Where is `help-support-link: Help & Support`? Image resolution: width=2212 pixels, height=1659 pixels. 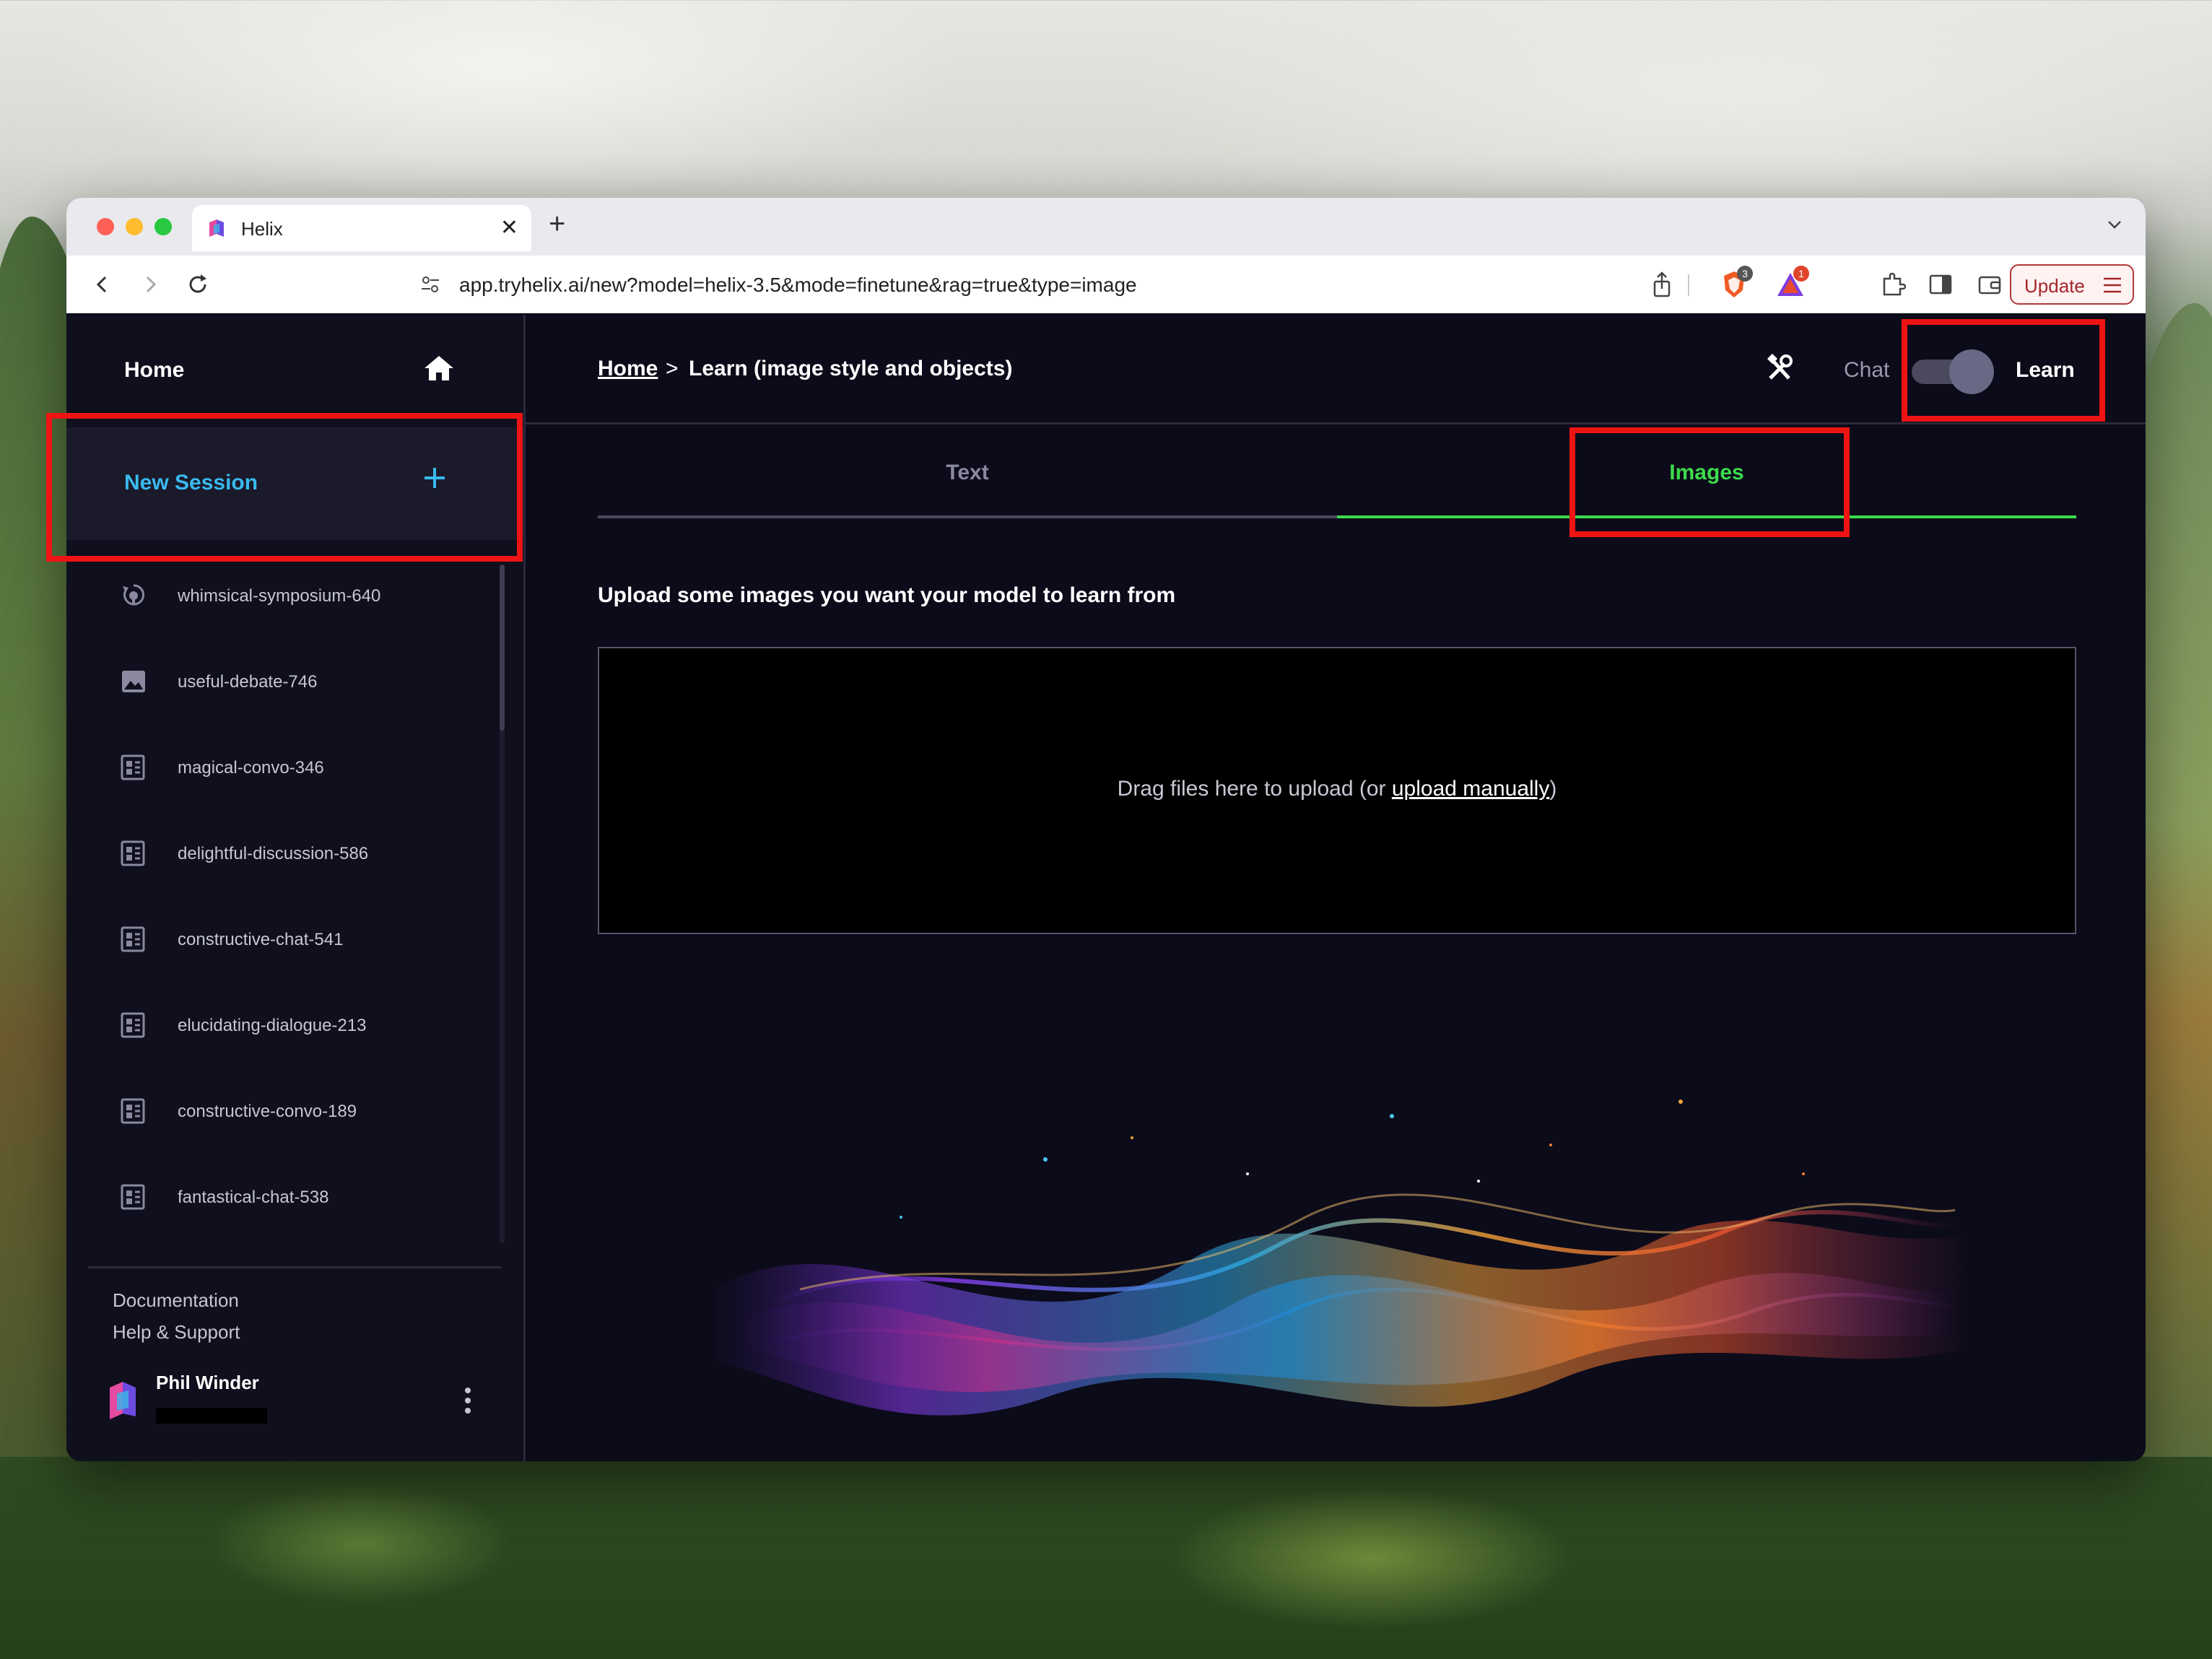
help-support-link: Help & Support is located at coordinates (176, 1332).